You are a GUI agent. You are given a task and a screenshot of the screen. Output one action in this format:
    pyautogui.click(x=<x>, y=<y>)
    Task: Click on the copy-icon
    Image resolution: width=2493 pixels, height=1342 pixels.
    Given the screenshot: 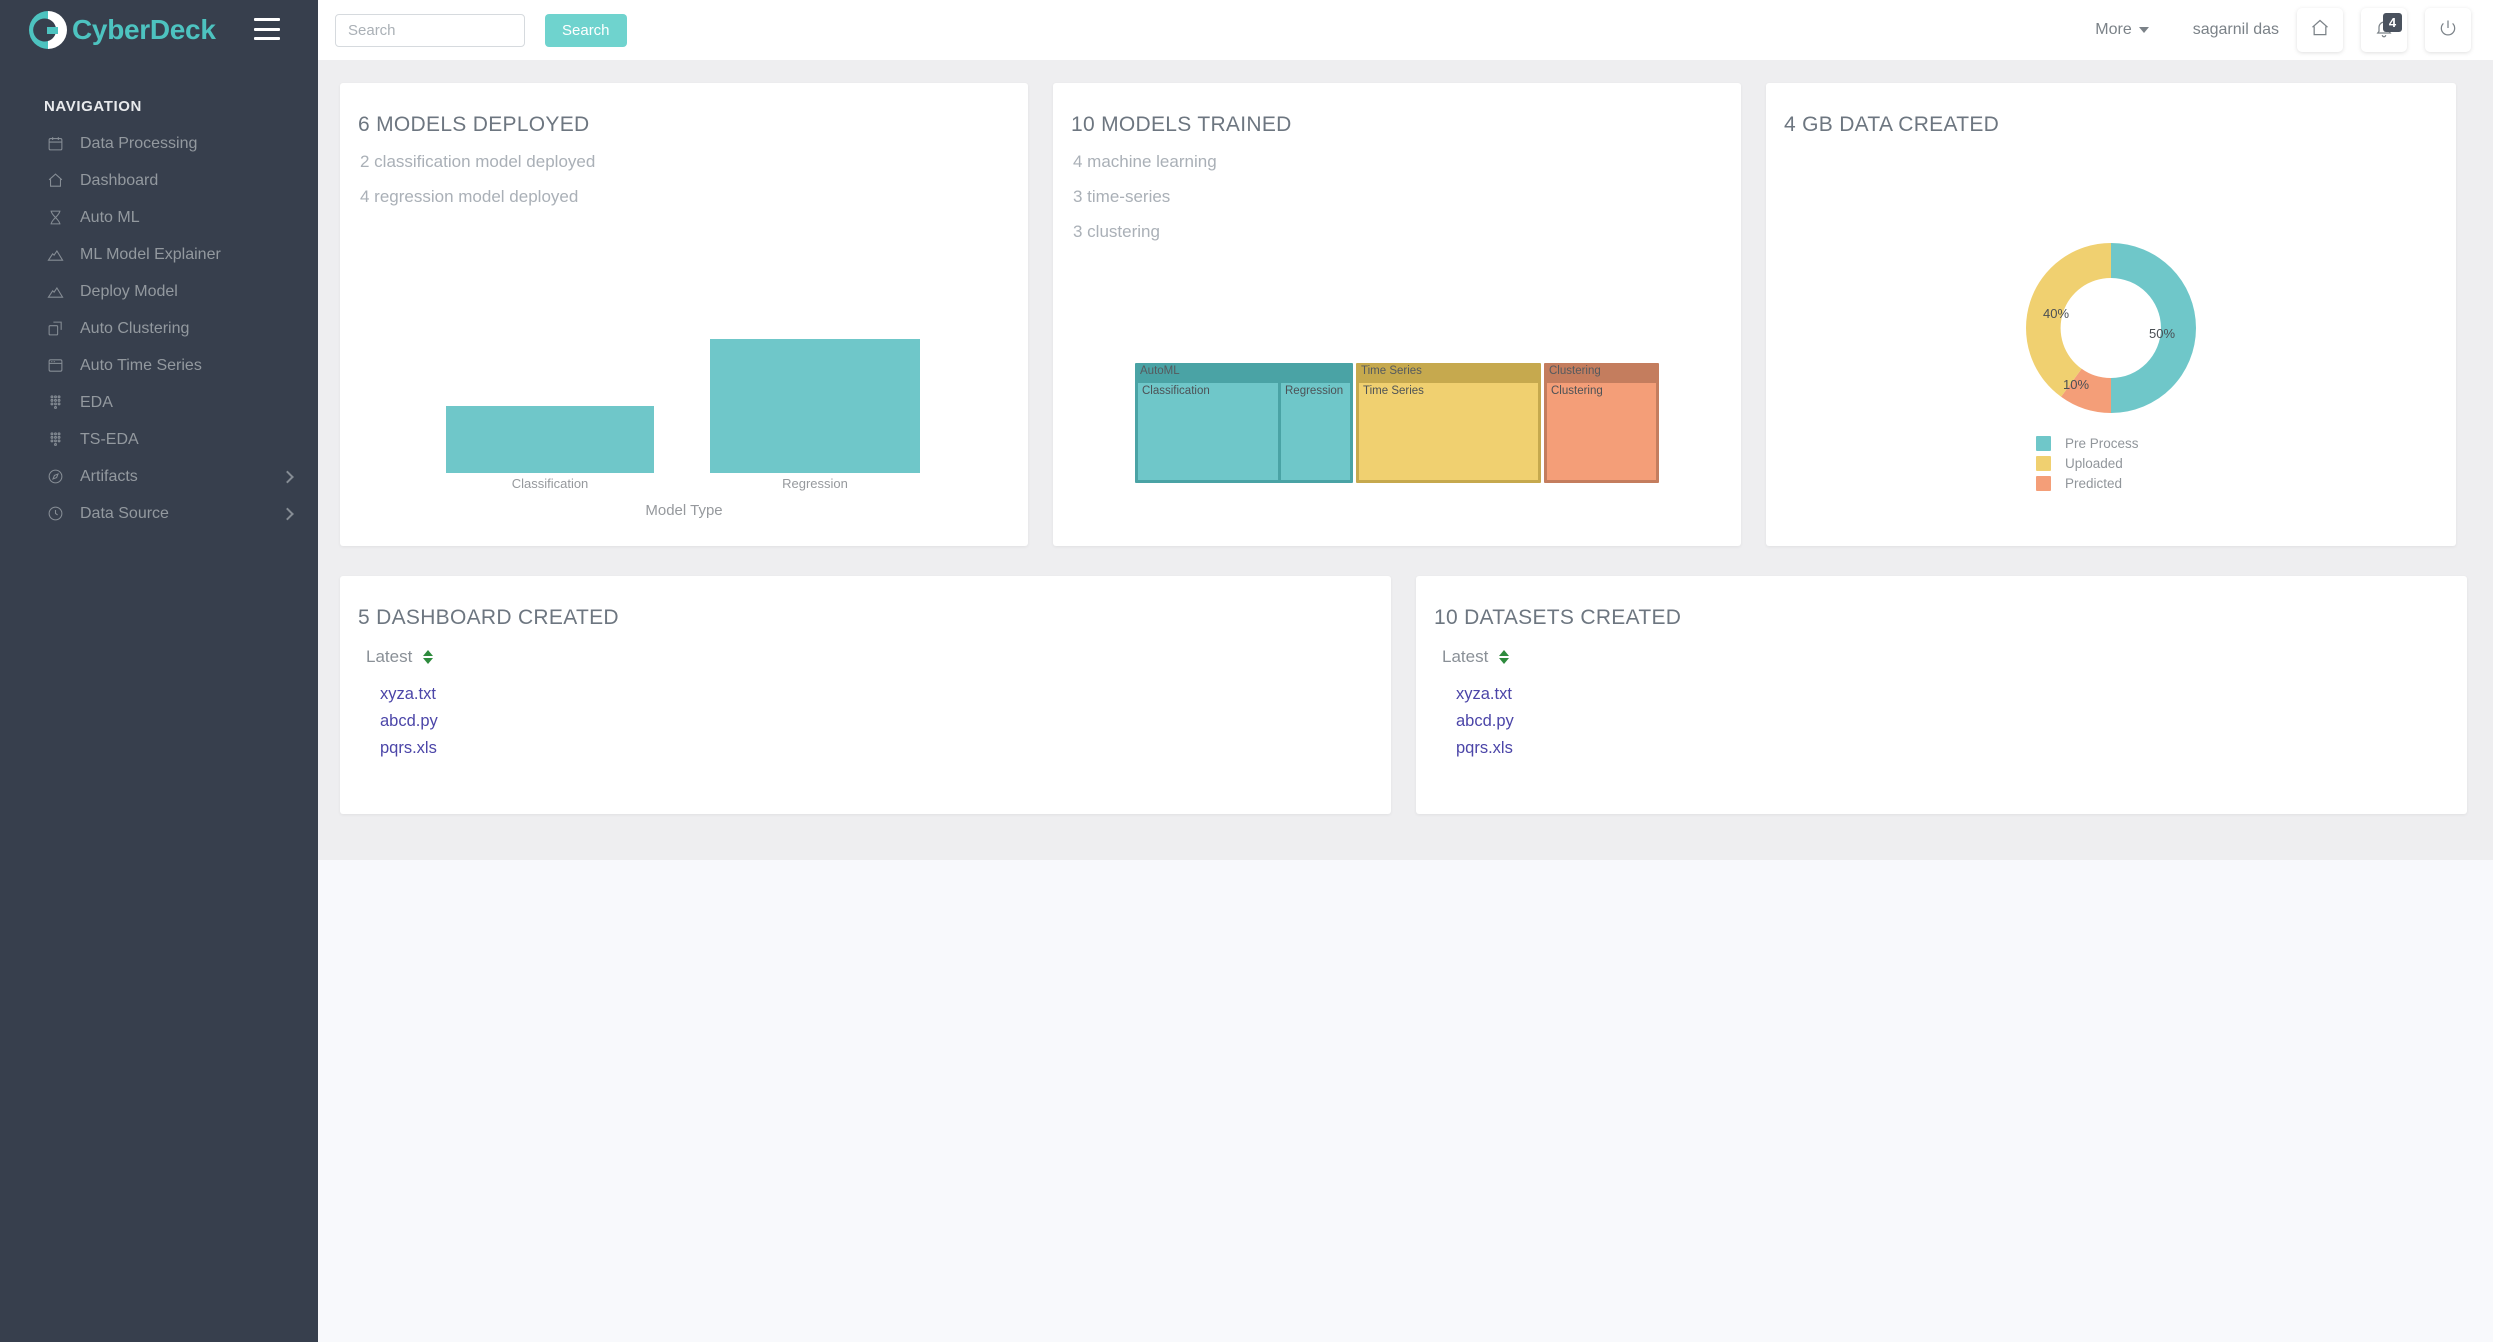 What is the action you would take?
    pyautogui.click(x=55, y=329)
    